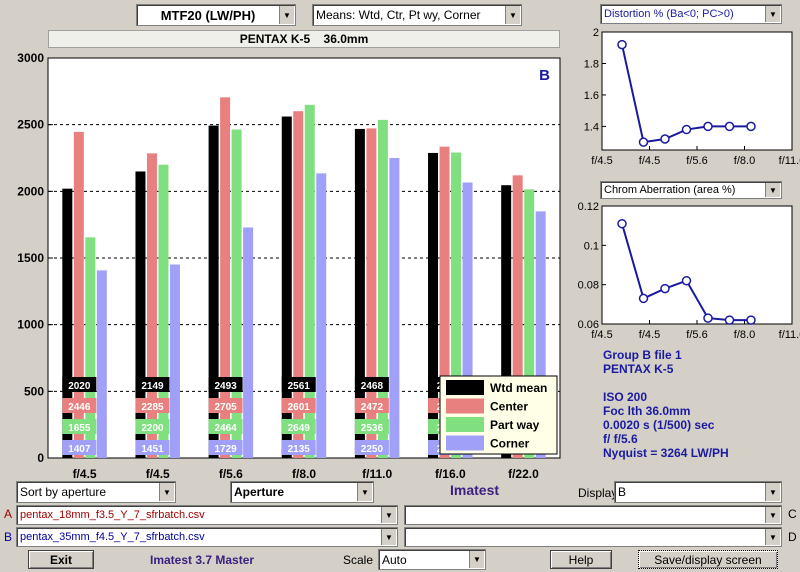 The image size is (800, 572). I want to click on bar-wtd-mean, so click(140, 314).